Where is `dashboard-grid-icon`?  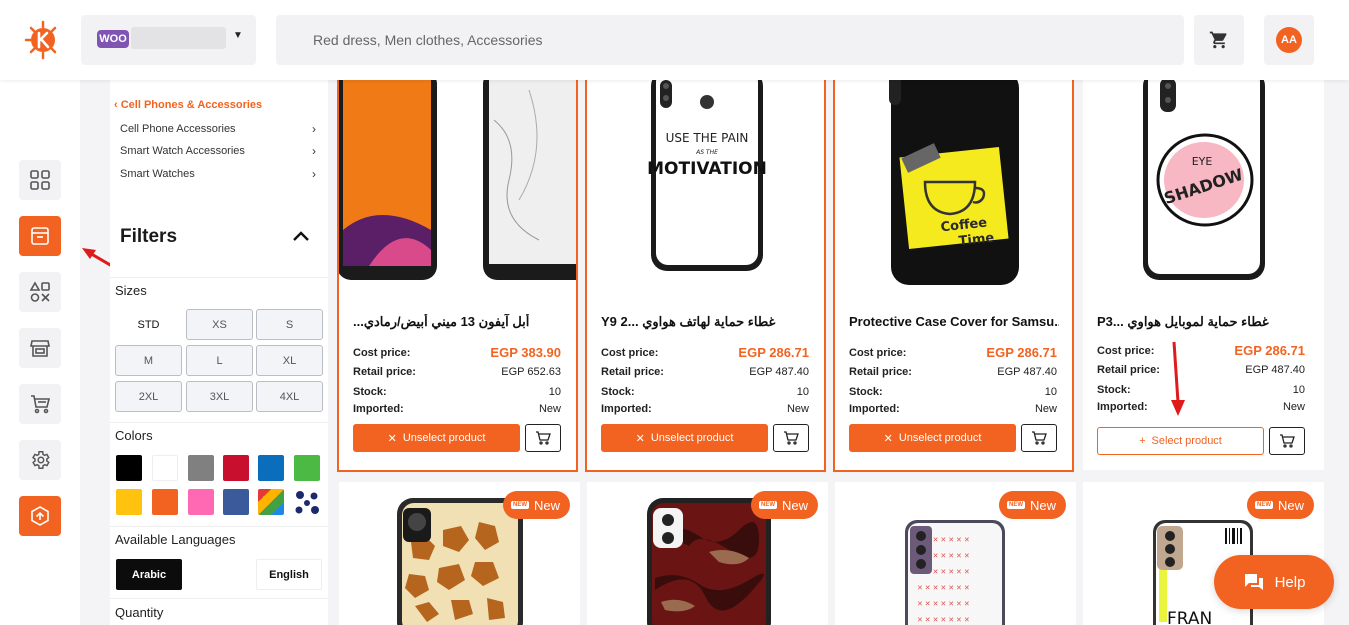 dashboard-grid-icon is located at coordinates (40, 180).